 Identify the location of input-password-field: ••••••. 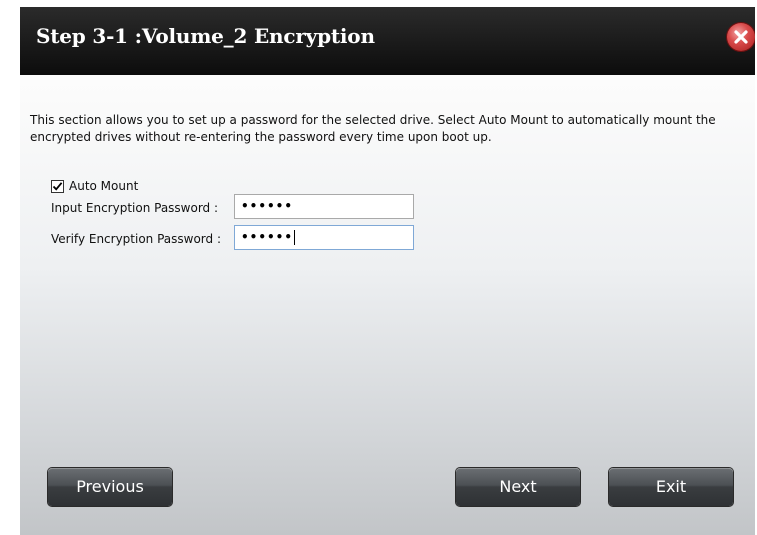
(324, 206).